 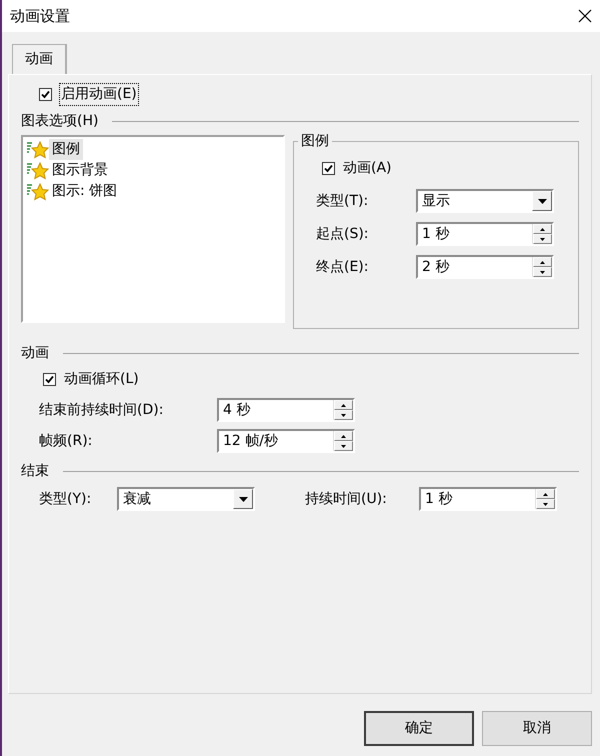 I want to click on field-value: 衰减, so click(x=137, y=499).